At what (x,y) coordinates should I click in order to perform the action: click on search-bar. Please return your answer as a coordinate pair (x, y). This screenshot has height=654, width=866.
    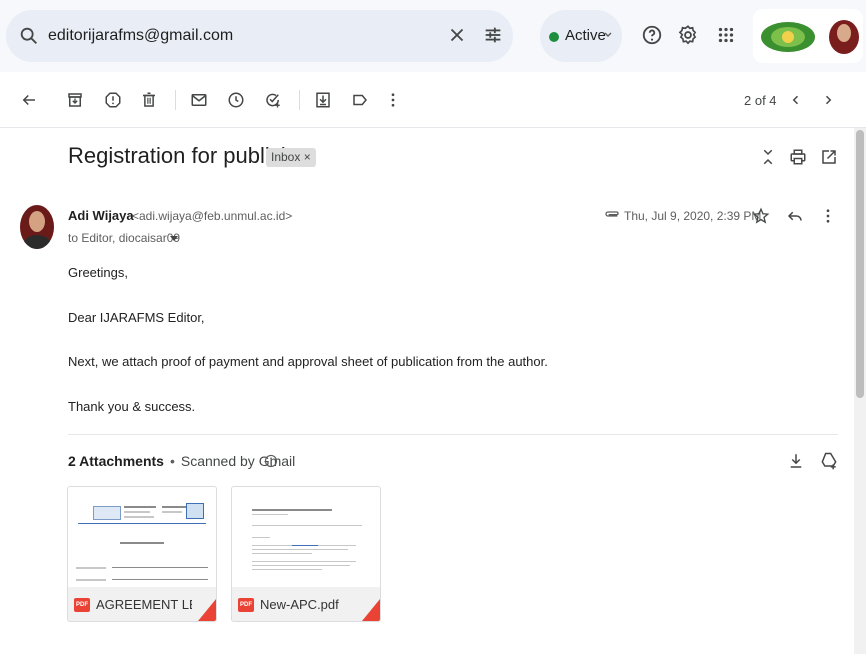
    Looking at the image, I should click on (259, 36).